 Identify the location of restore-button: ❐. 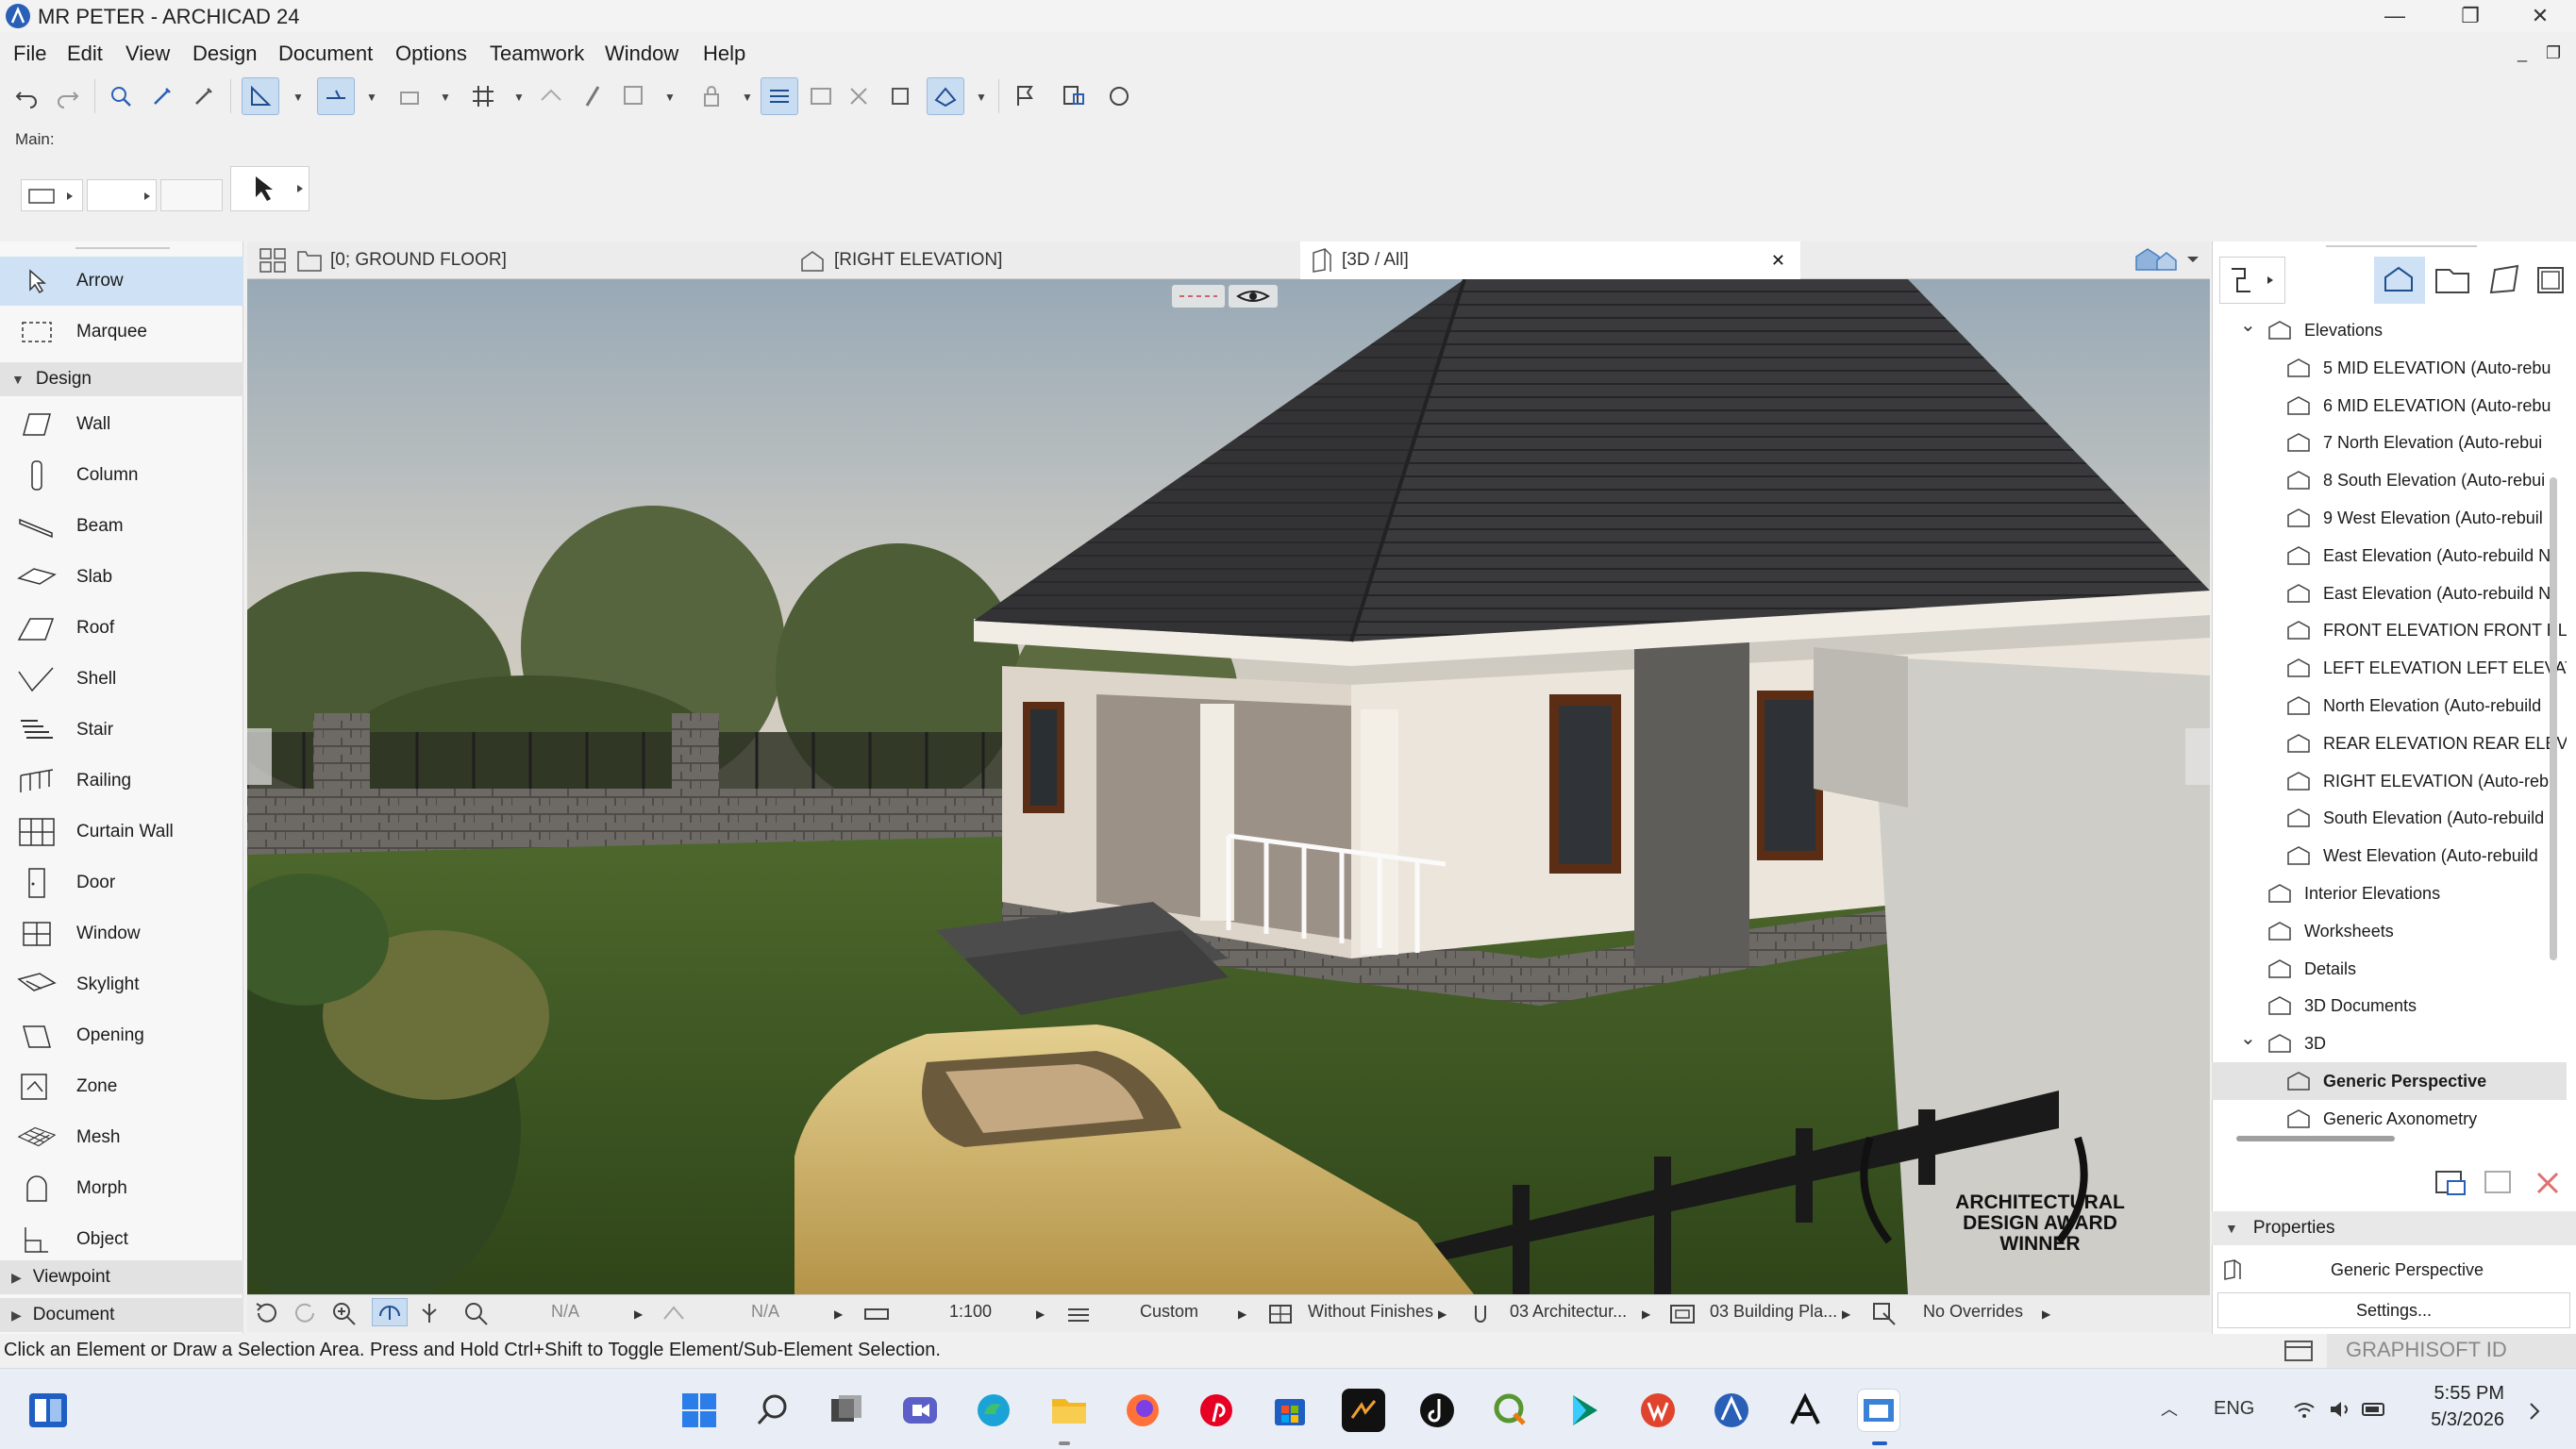
(2470, 16).